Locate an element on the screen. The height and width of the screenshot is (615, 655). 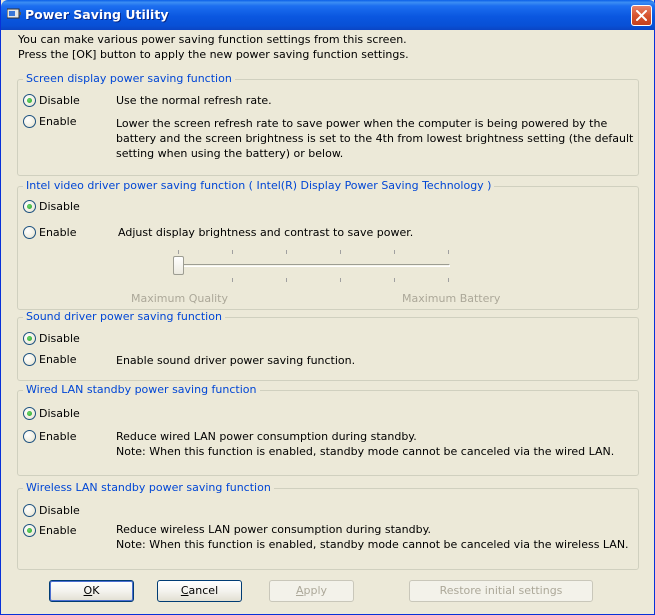
cancel-button: Cancel is located at coordinates (199, 591).